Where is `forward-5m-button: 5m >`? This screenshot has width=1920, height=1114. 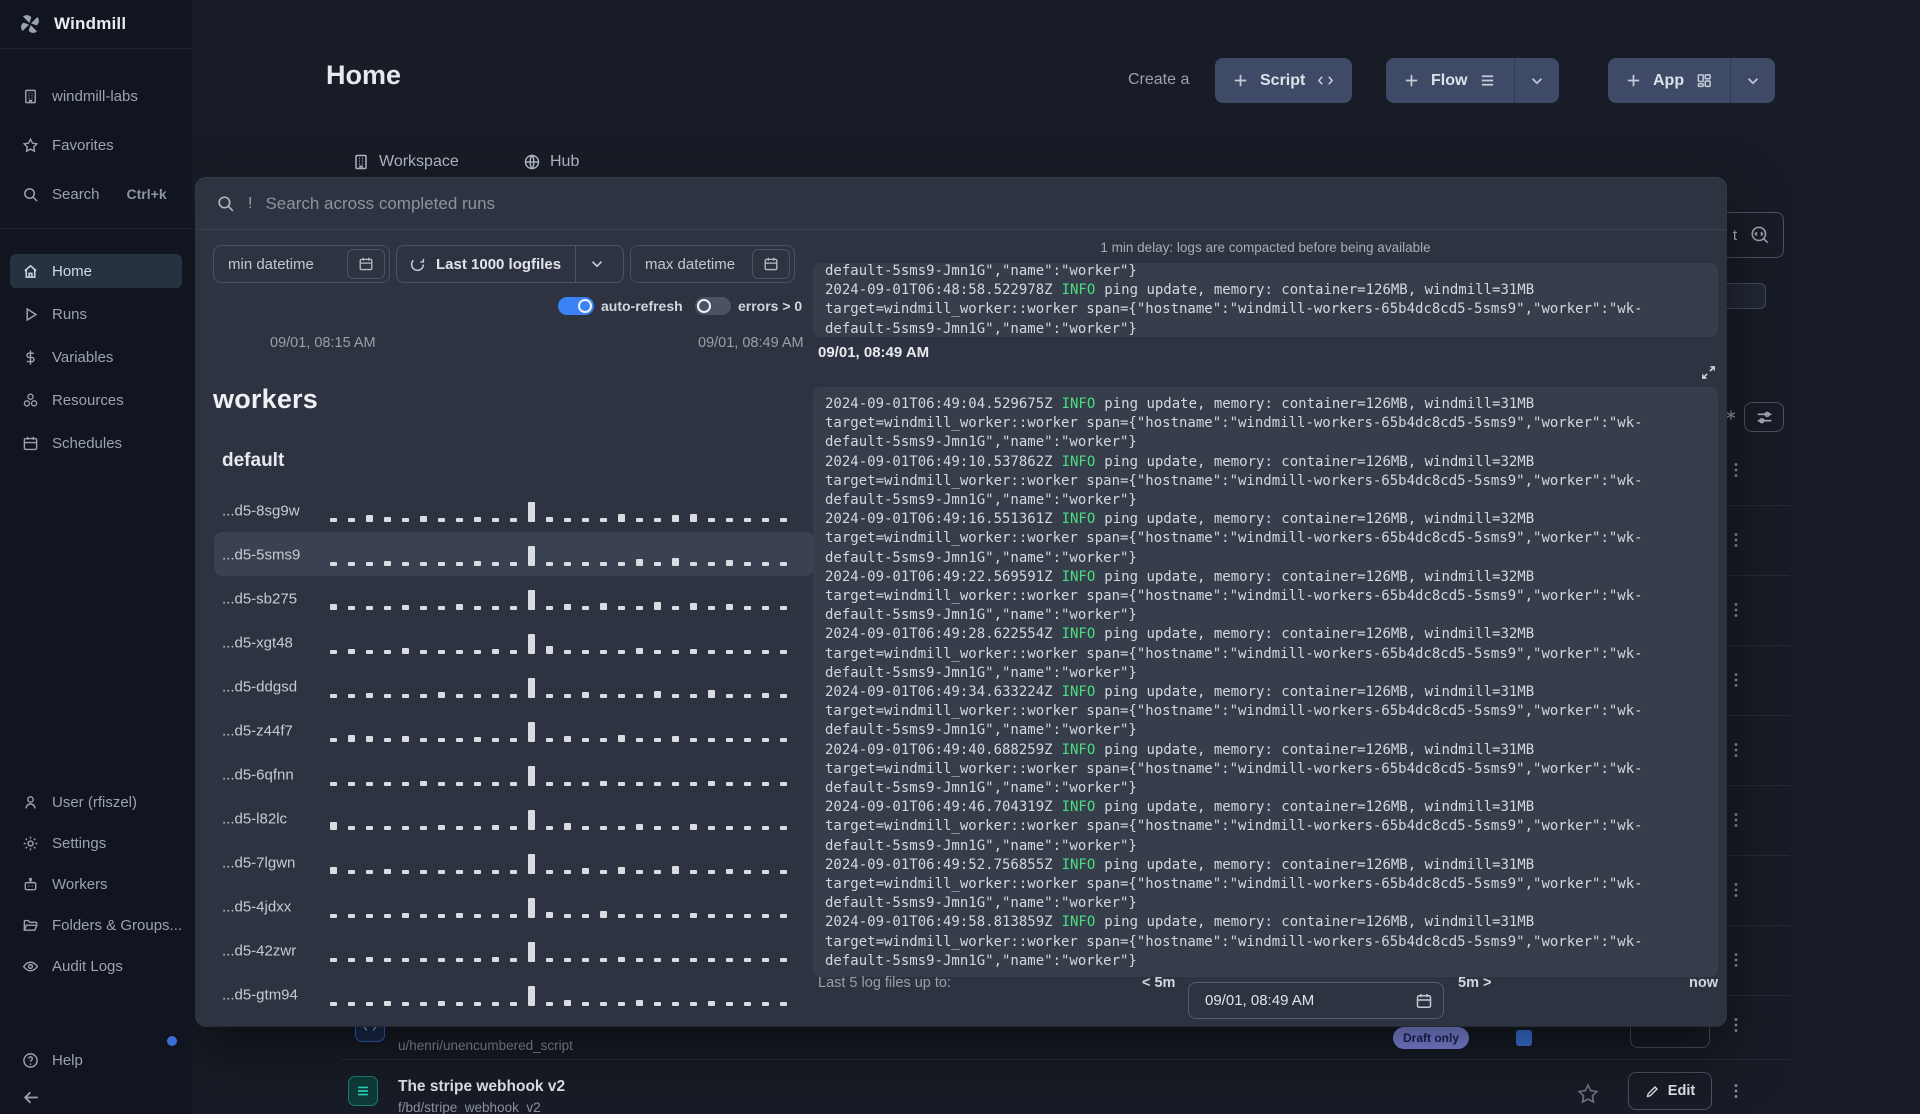
forward-5m-button: 5m > is located at coordinates (1474, 983).